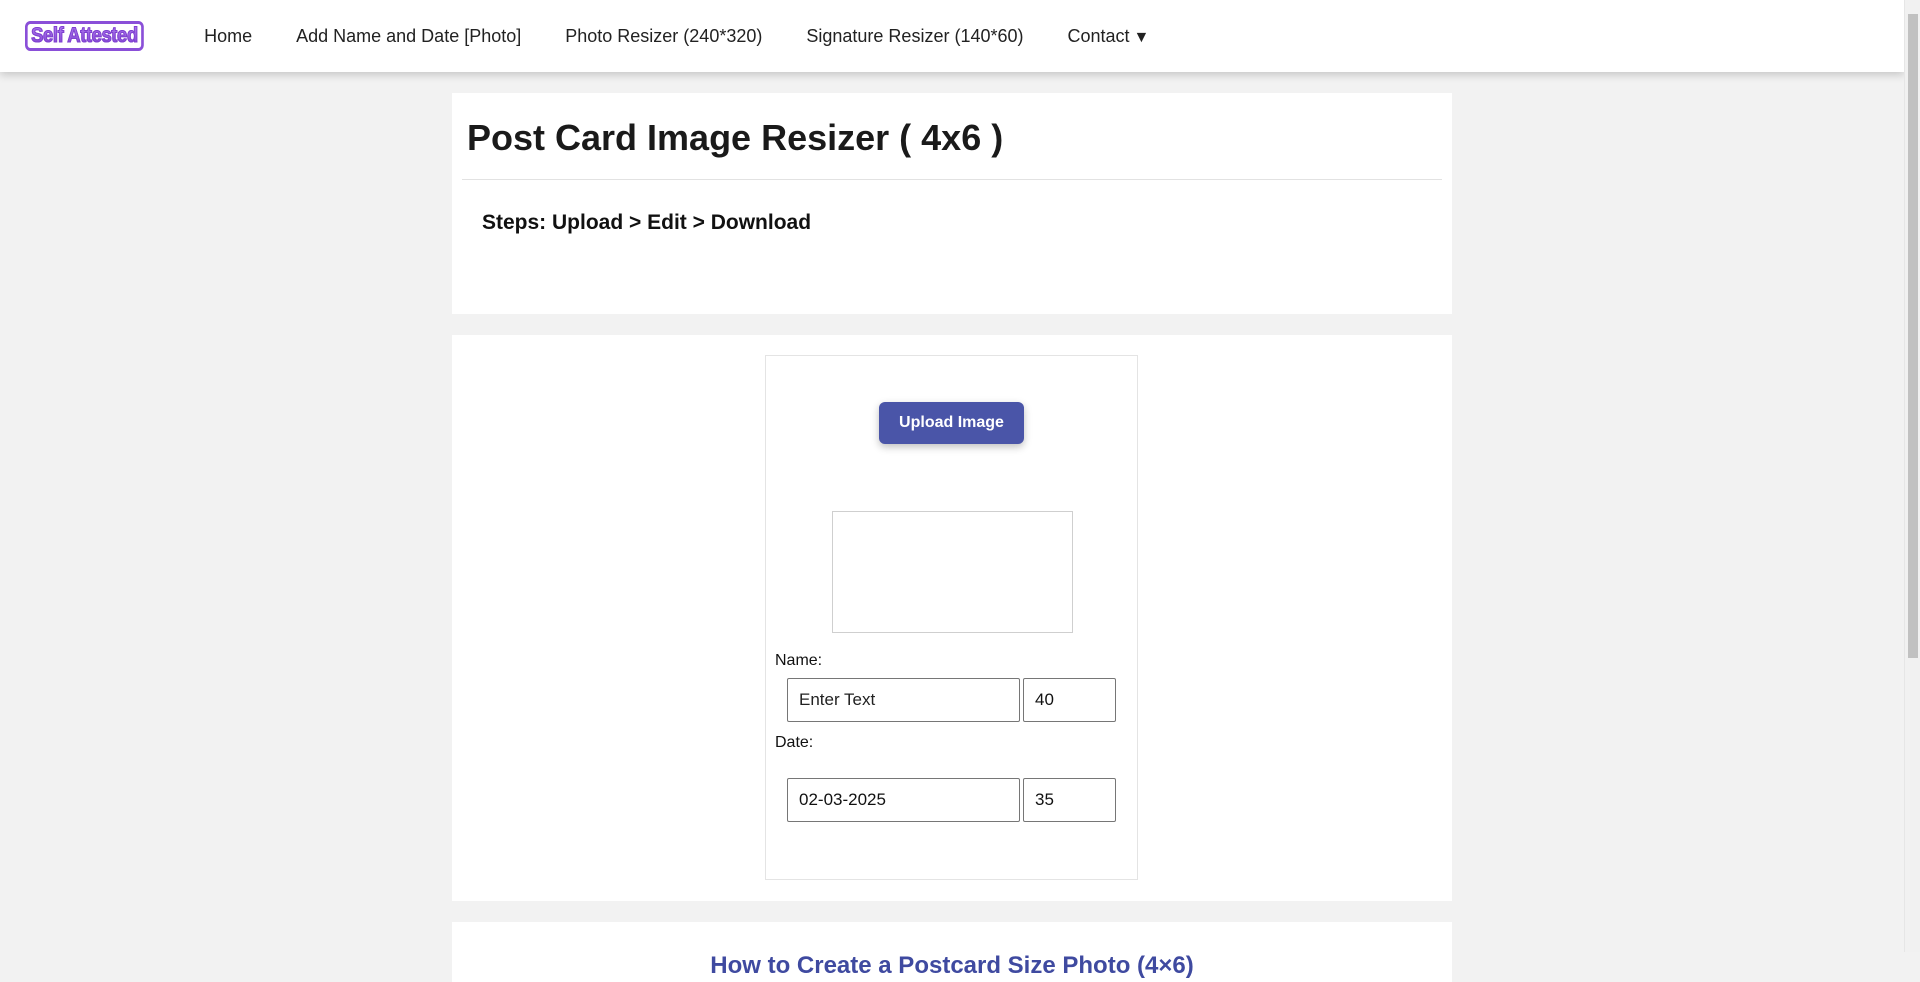 This screenshot has width=1920, height=982. What do you see at coordinates (735, 137) in the screenshot?
I see `page-title: Post Card Image Resizer ( 4x6 )` at bounding box center [735, 137].